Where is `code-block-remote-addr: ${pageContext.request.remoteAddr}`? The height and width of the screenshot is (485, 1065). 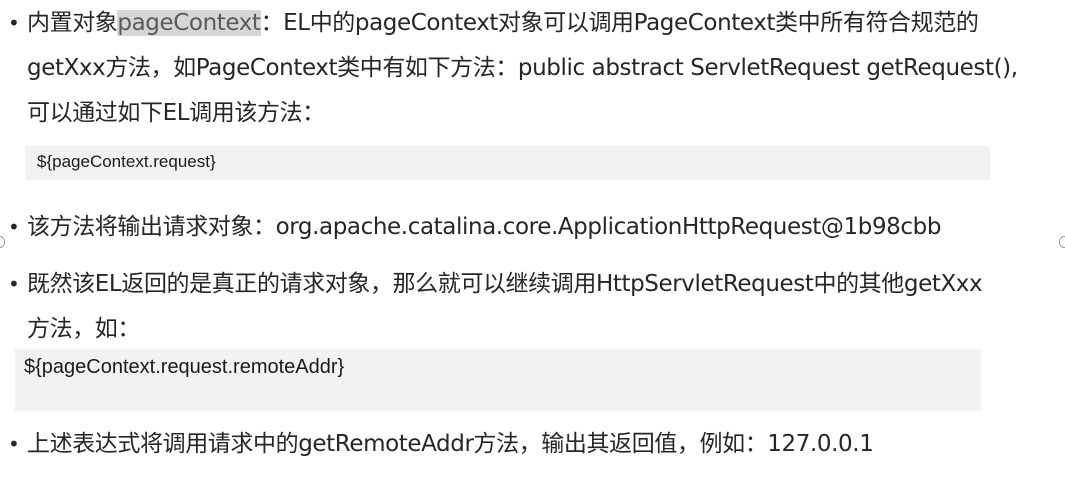 code-block-remote-addr: ${pageContext.request.remoteAddr} is located at coordinates (498, 380).